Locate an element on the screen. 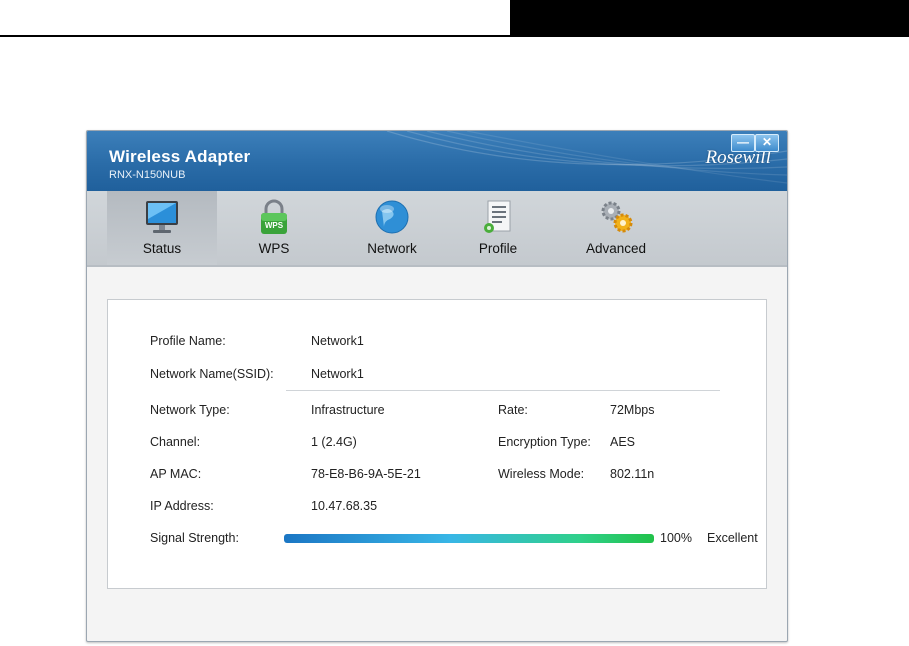  tab-status-label: Status is located at coordinates (162, 248).